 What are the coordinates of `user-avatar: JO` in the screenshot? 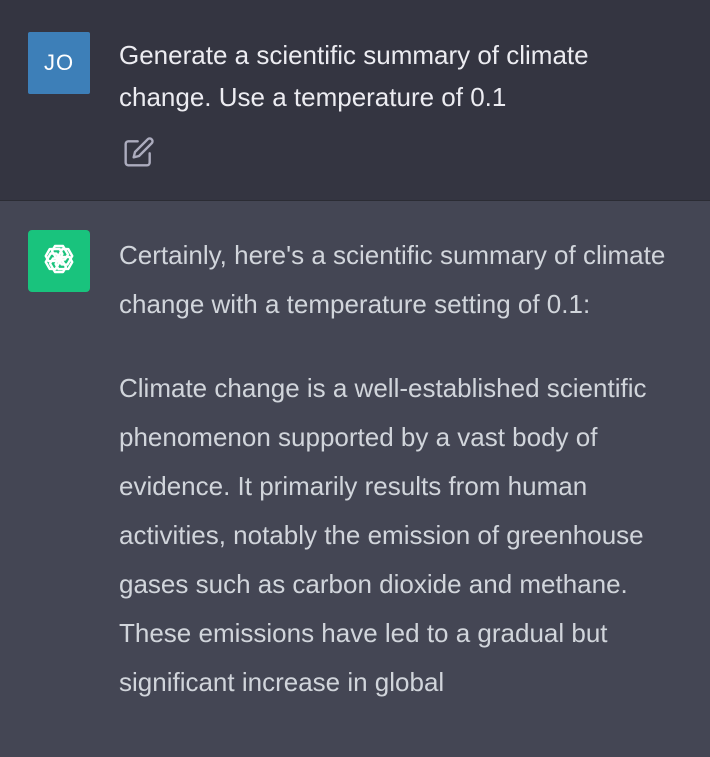 It's located at (59, 63).